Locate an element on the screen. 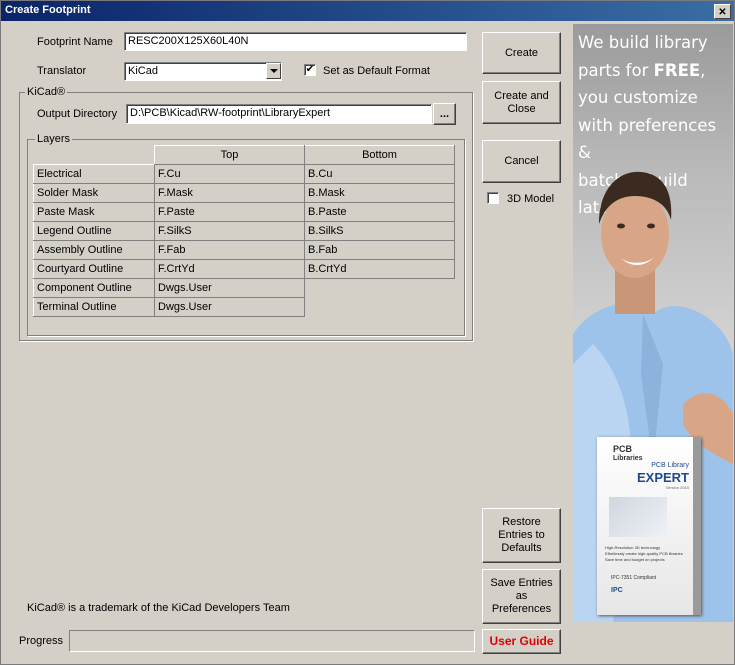  default-format-checkbox: ✔ is located at coordinates (310, 70).